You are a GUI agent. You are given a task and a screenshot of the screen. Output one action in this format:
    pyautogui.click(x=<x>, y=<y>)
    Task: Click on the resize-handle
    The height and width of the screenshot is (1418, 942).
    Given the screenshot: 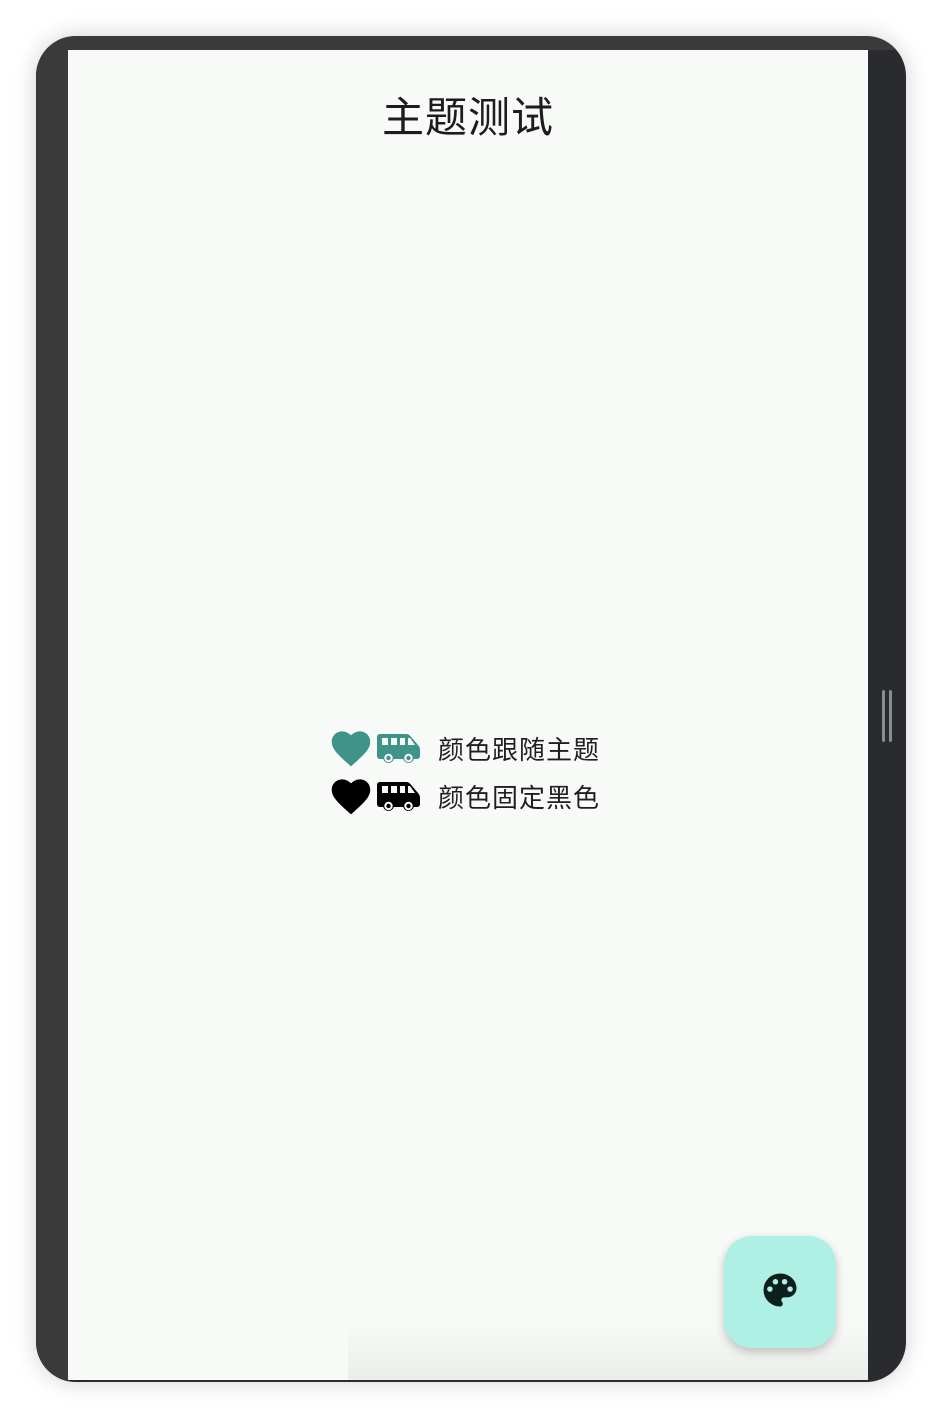 What is the action you would take?
    pyautogui.click(x=888, y=716)
    